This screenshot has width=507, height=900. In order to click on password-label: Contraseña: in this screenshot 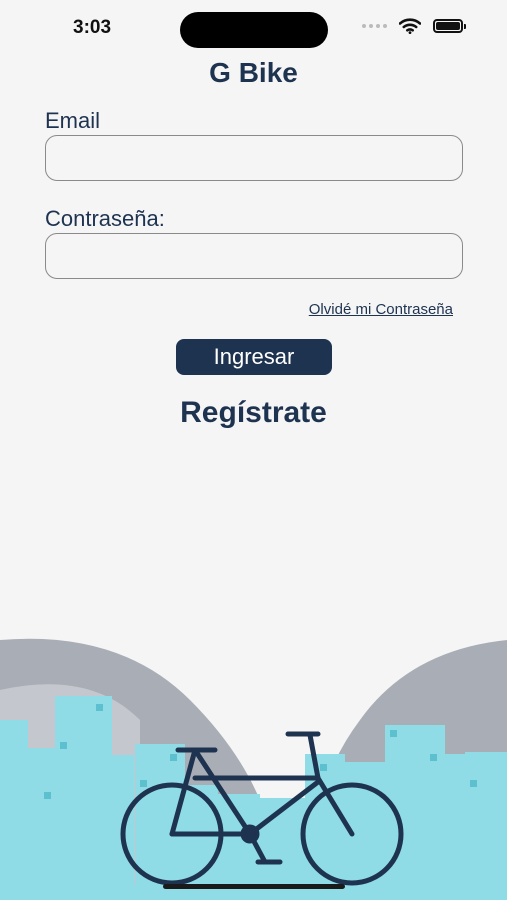, I will do `click(105, 218)`.